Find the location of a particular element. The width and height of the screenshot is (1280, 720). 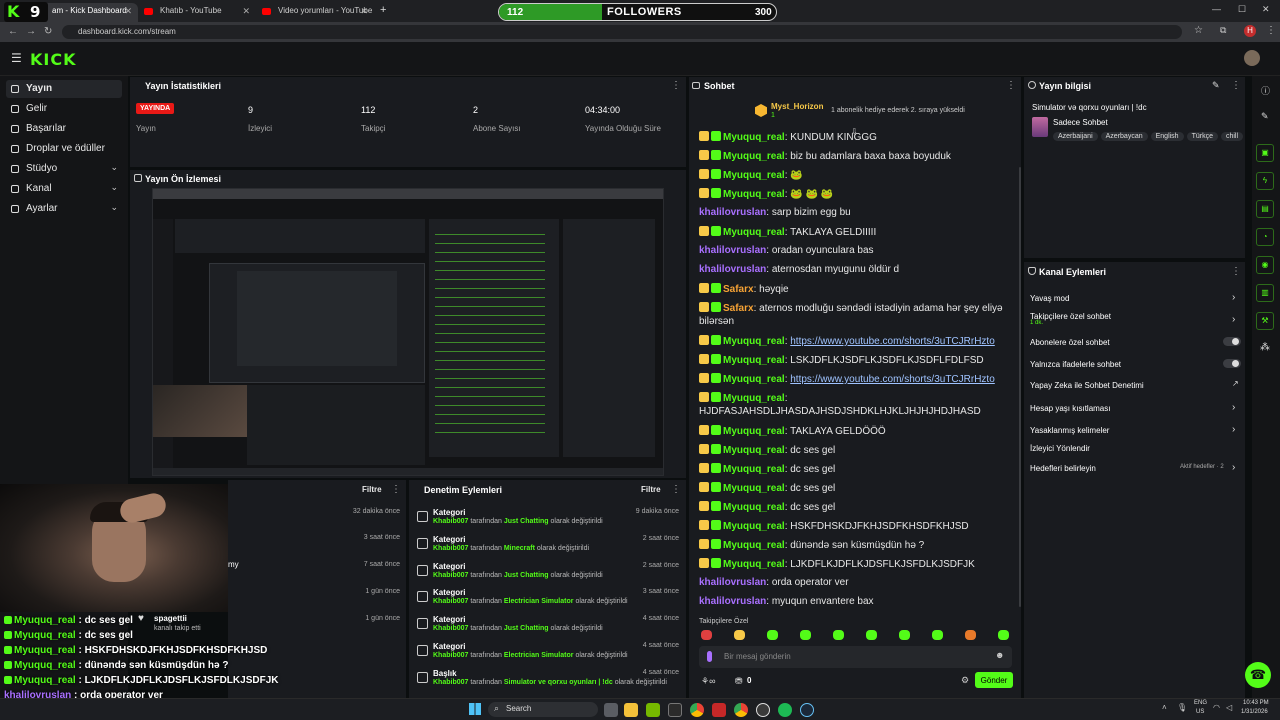

chrome-alt-icon is located at coordinates (741, 710).